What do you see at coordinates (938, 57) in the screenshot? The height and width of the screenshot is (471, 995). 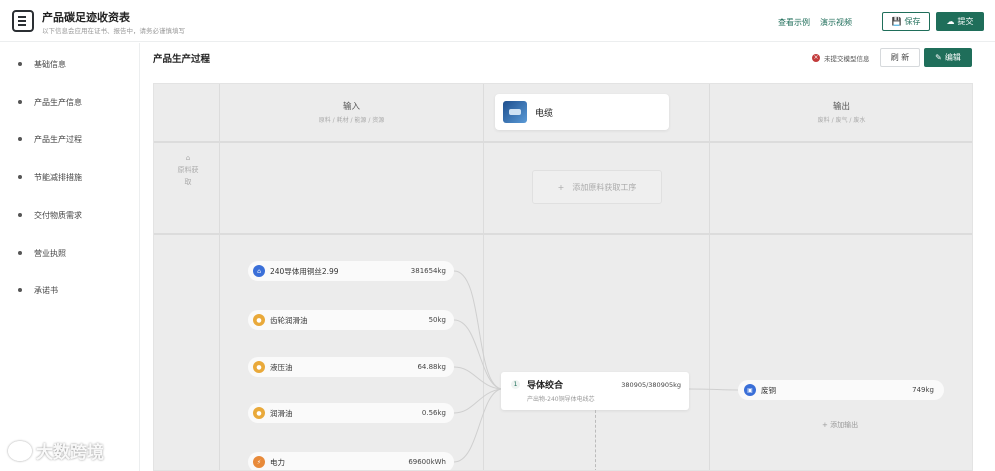 I see `pencil-icon: ✎` at bounding box center [938, 57].